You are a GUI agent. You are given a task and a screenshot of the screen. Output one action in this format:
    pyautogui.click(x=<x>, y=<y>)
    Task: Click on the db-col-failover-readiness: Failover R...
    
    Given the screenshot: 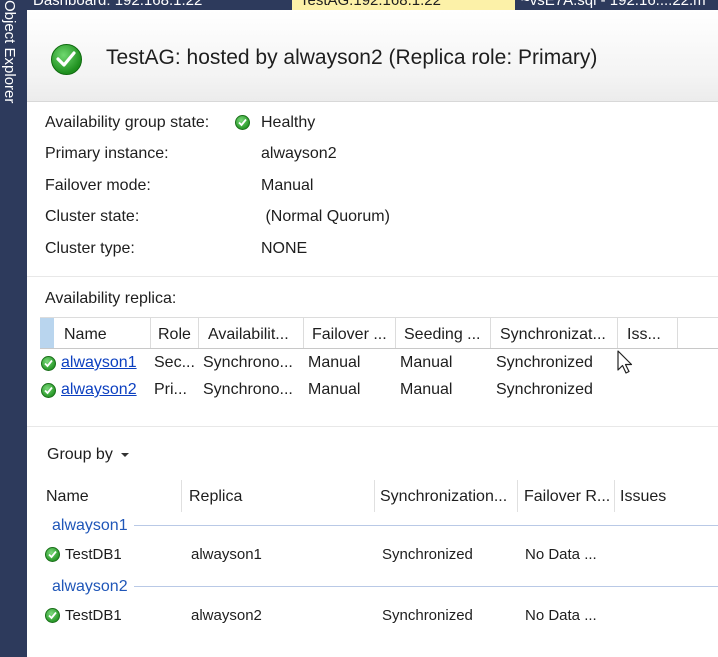 What is the action you would take?
    pyautogui.click(x=568, y=497)
    